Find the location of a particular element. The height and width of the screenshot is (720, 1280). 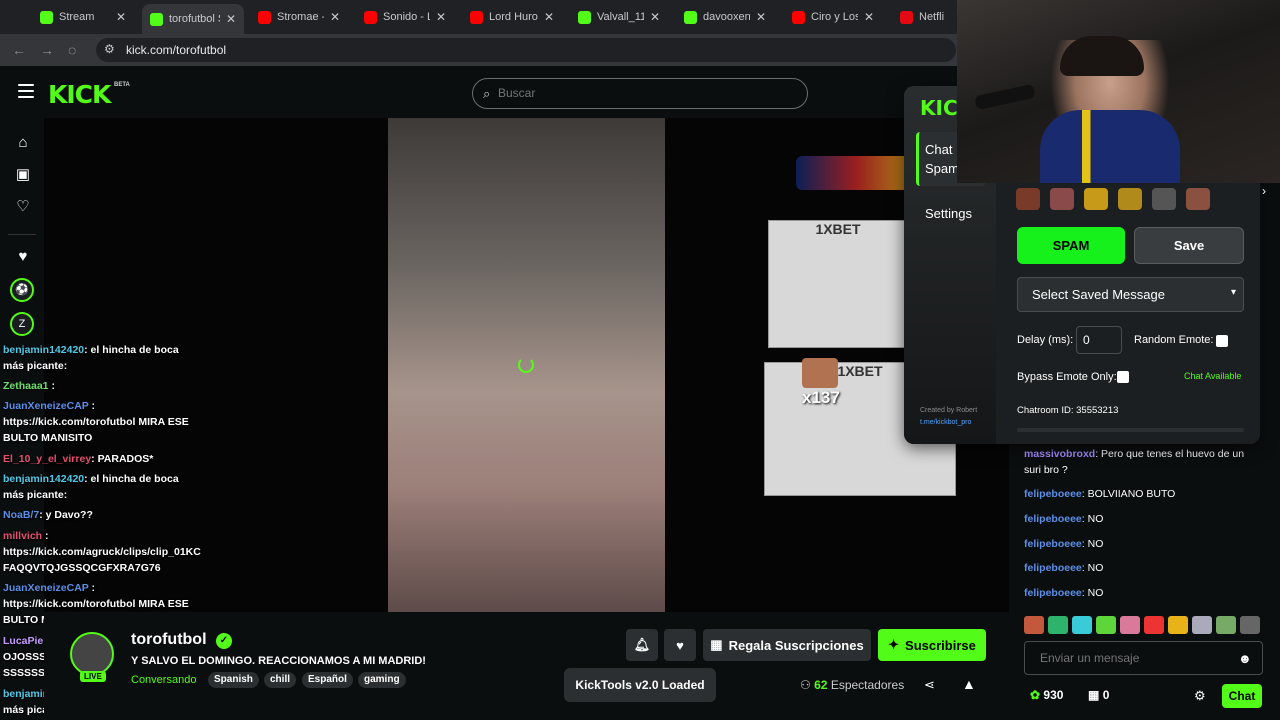

notifications-button: 🔔︎ is located at coordinates (642, 645).